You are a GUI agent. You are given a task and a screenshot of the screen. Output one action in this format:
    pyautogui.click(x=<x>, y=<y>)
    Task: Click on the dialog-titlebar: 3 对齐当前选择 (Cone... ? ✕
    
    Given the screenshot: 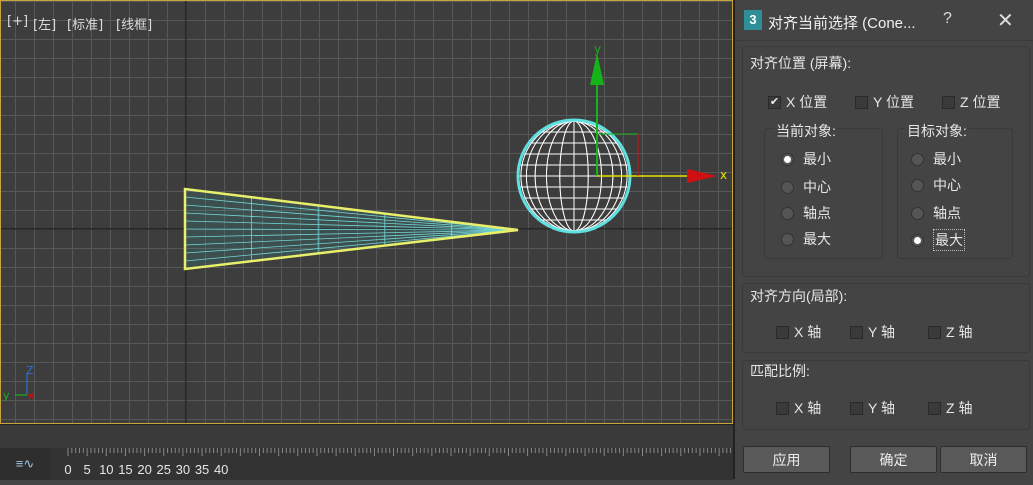 What is the action you would take?
    pyautogui.click(x=884, y=20)
    